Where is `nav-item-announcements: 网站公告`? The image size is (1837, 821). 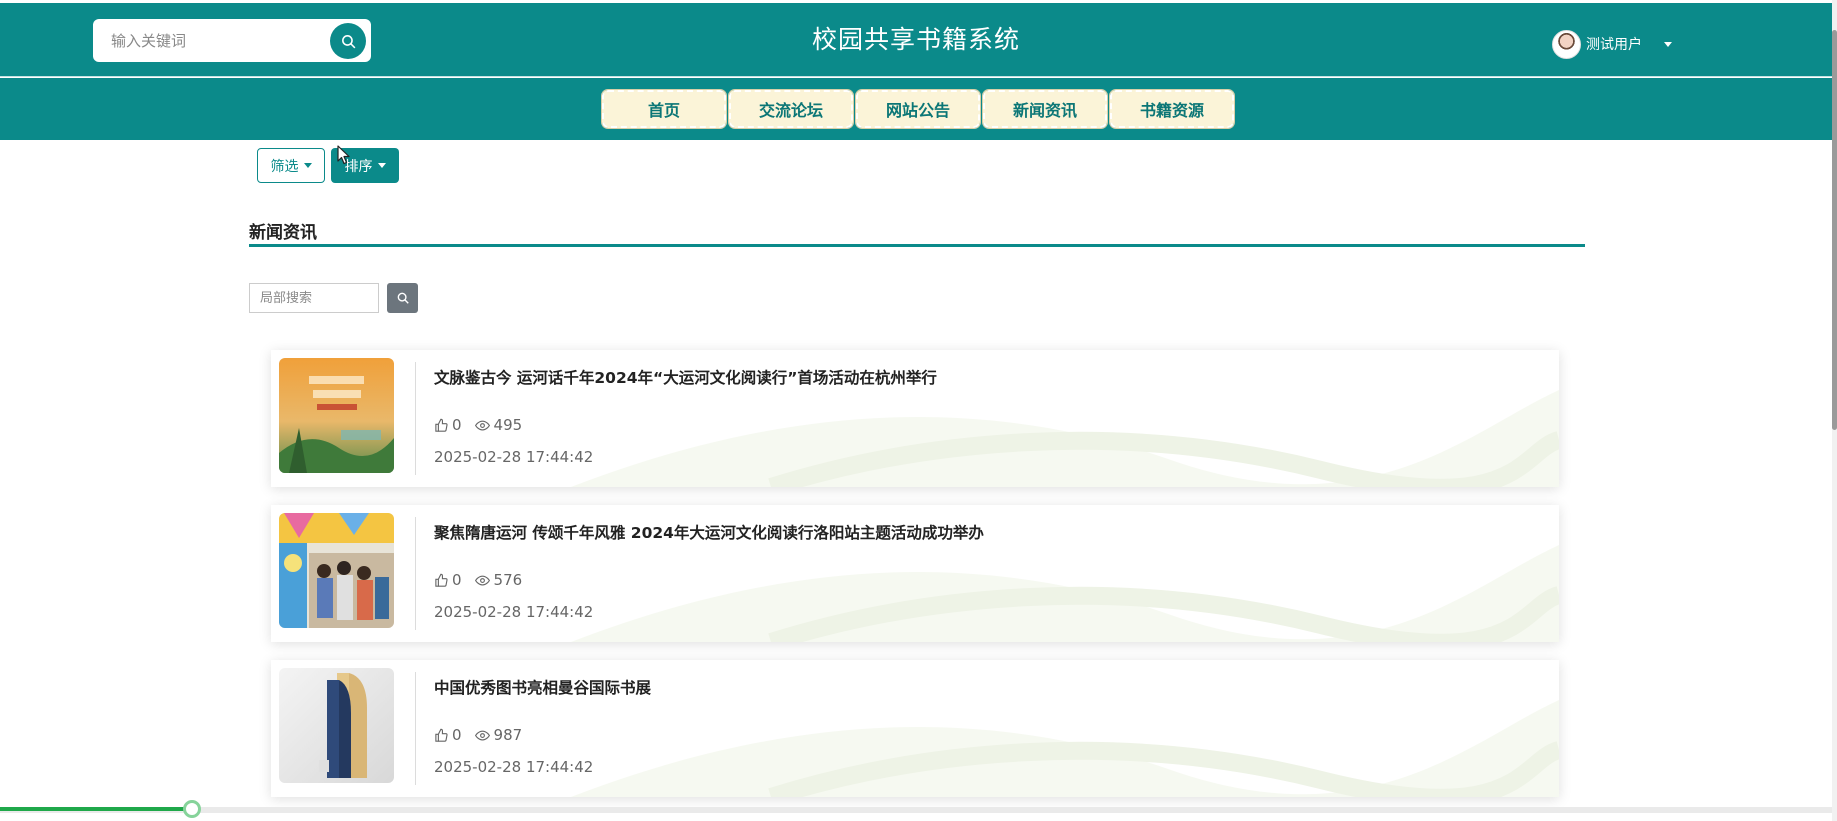 nav-item-announcements: 网站公告 is located at coordinates (918, 109).